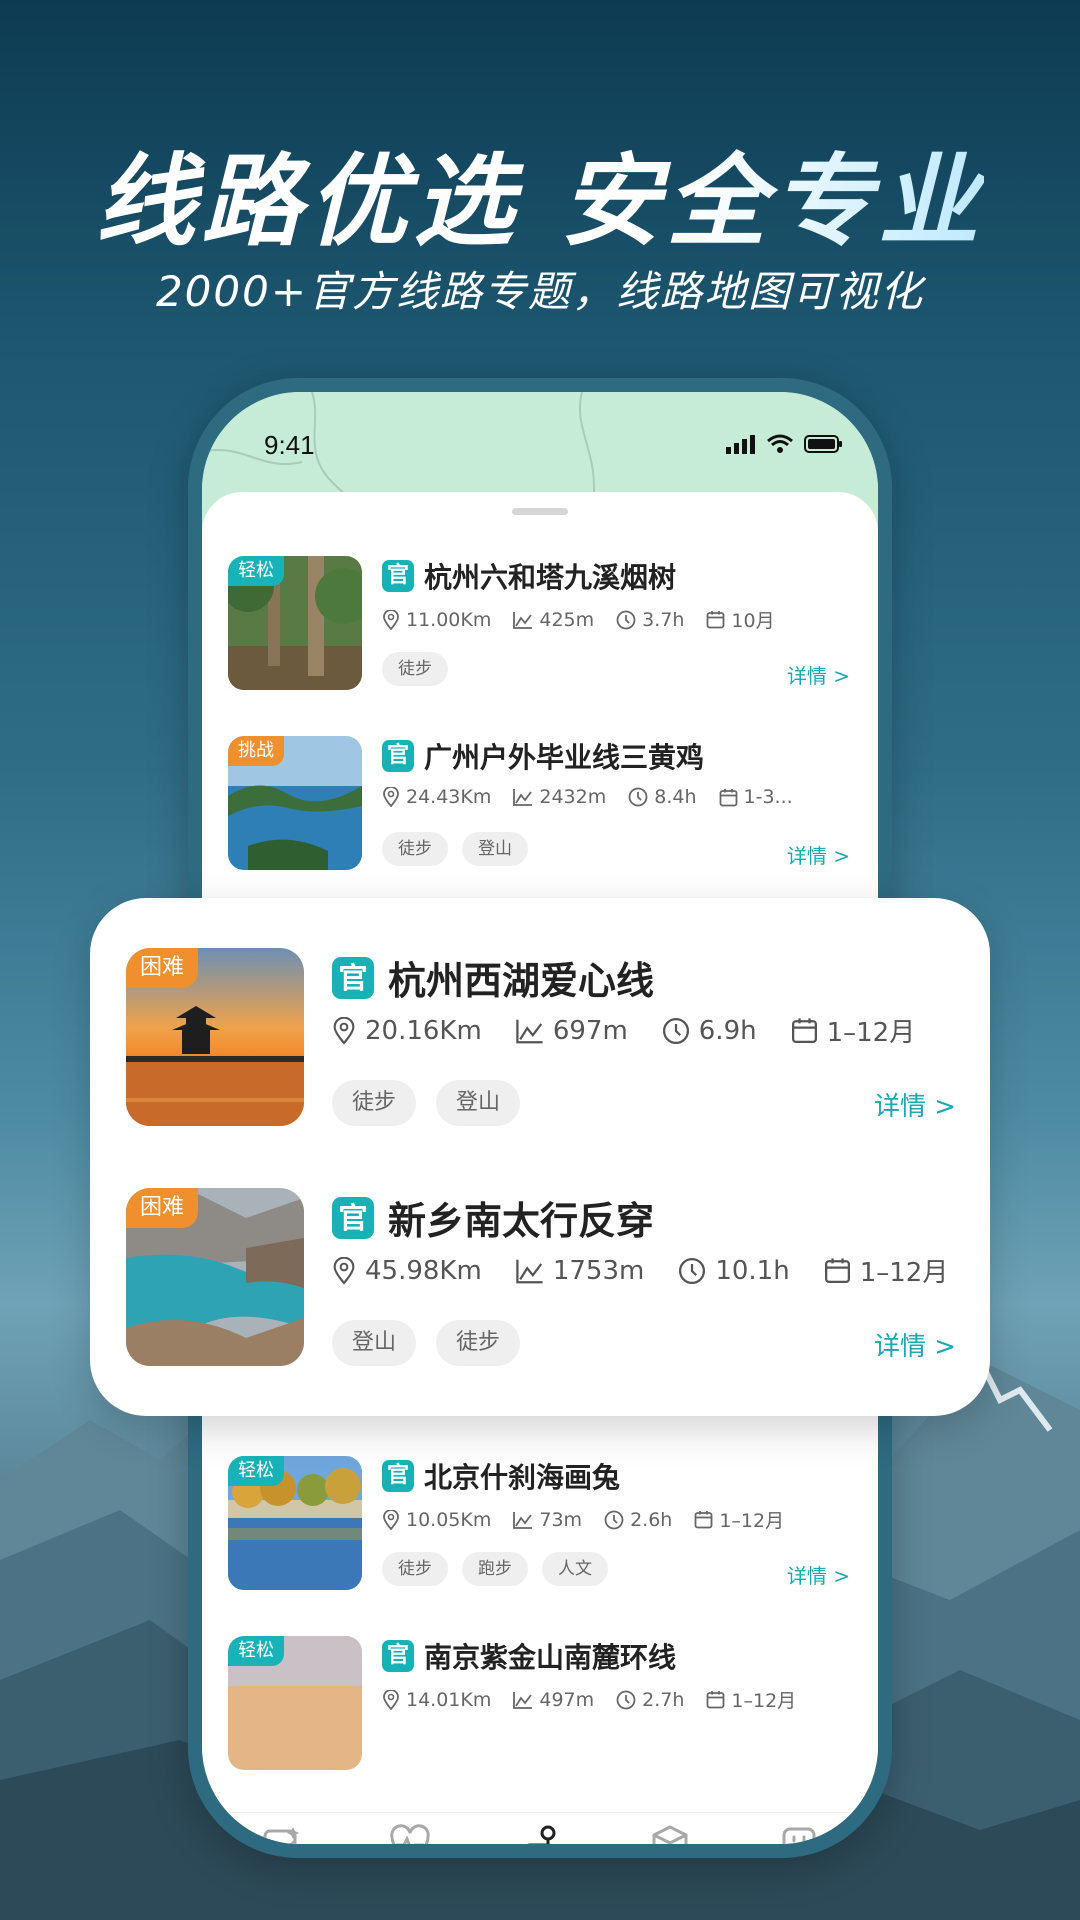 Image resolution: width=1080 pixels, height=1920 pixels. Describe the element at coordinates (543, 756) in the screenshot. I see `route-title-row: 官 广州户外毕业线三黄鸡` at that location.